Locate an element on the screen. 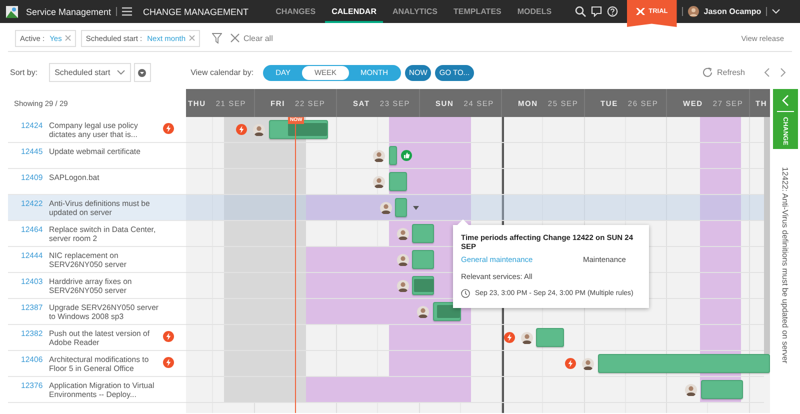 The height and width of the screenshot is (414, 800). nav-tab: ANALYTICS is located at coordinates (415, 11).